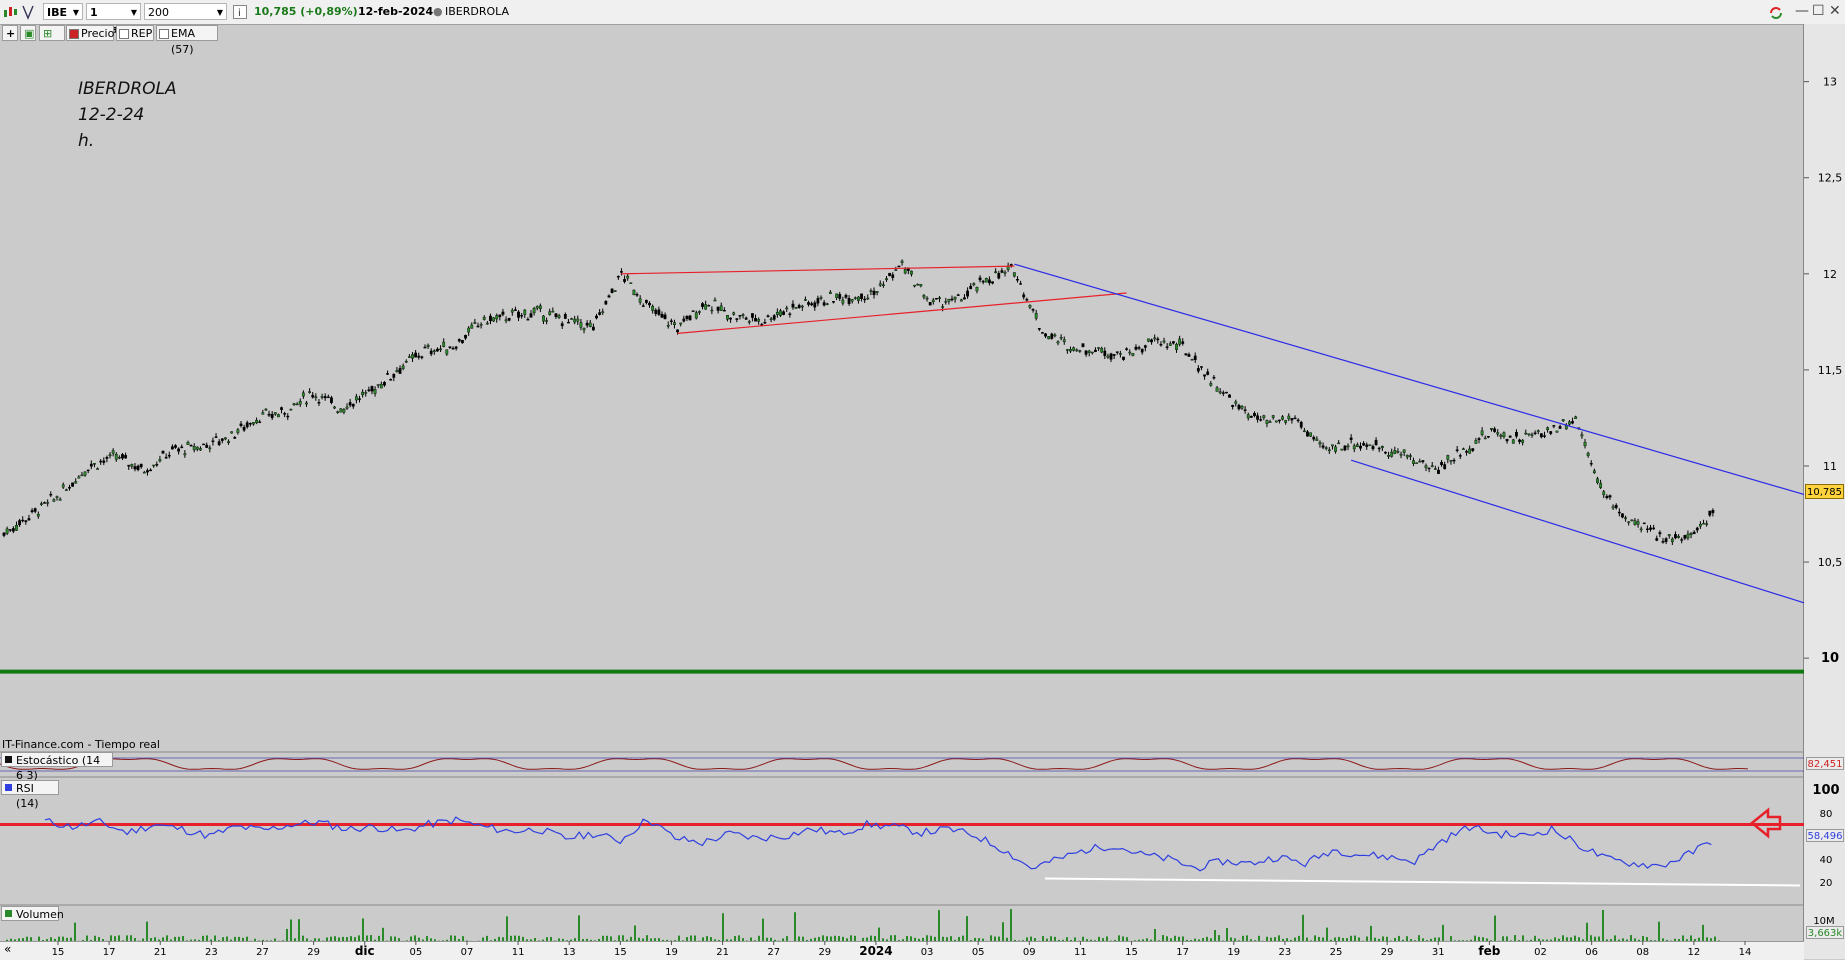 Image resolution: width=1845 pixels, height=960 pixels. I want to click on x-tick-label: 07, so click(467, 952).